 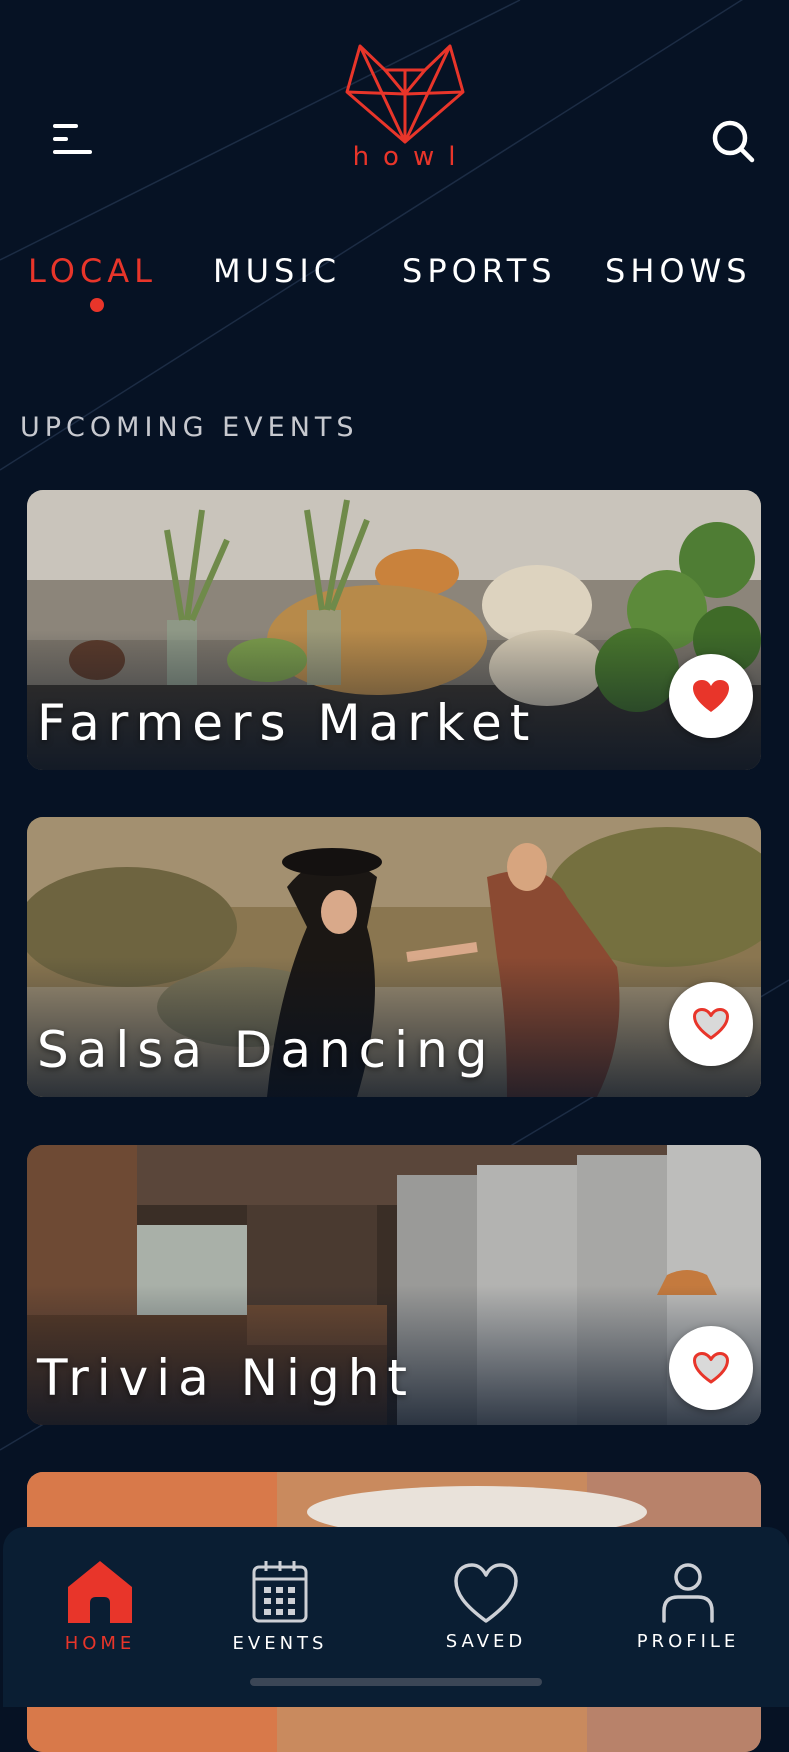 What do you see at coordinates (396, 1682) in the screenshot?
I see `home-indicator` at bounding box center [396, 1682].